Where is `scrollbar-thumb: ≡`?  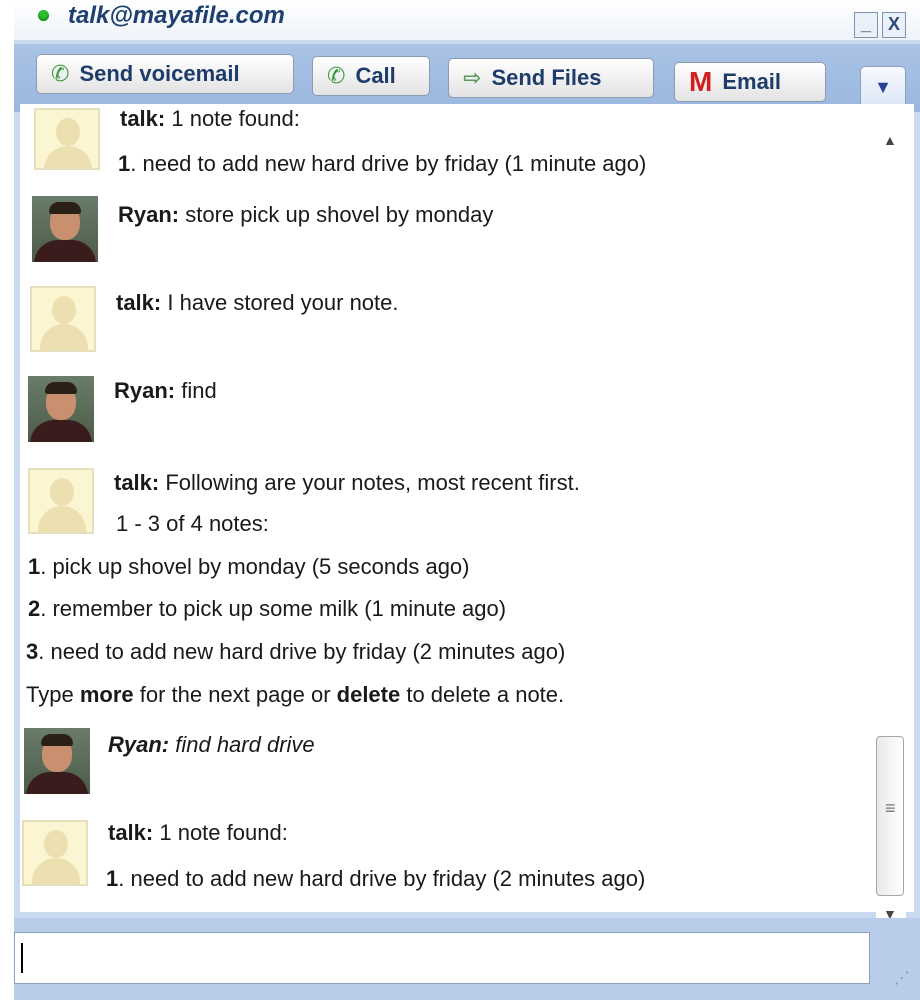 scrollbar-thumb: ≡ is located at coordinates (890, 816).